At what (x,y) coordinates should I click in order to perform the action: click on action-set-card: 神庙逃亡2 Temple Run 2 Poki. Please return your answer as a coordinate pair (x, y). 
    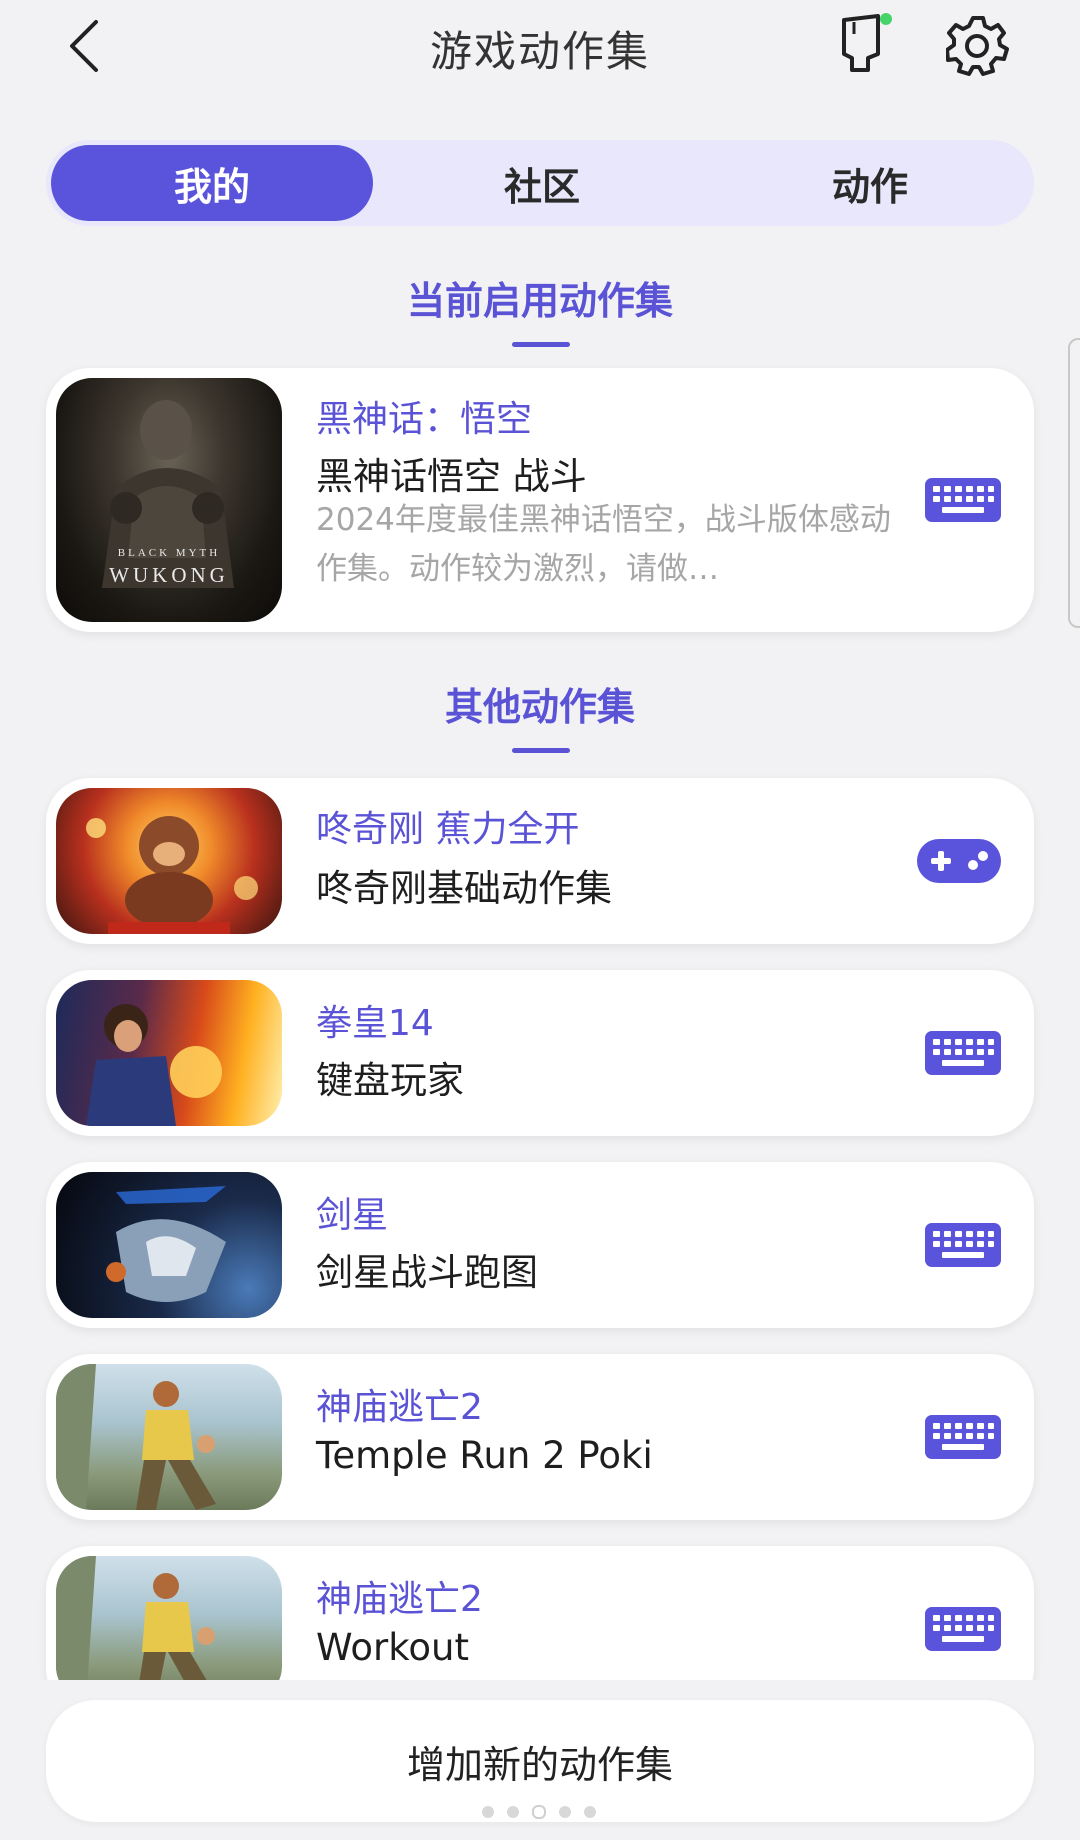
    Looking at the image, I should click on (540, 1437).